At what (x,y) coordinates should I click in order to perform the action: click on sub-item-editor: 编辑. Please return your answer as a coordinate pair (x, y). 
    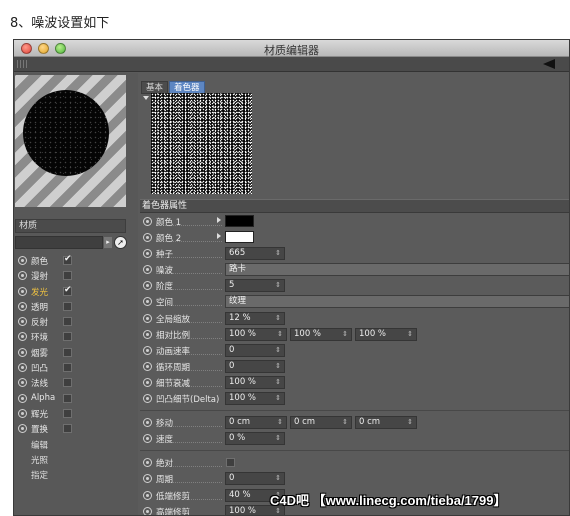
    Looking at the image, I should click on (76, 444).